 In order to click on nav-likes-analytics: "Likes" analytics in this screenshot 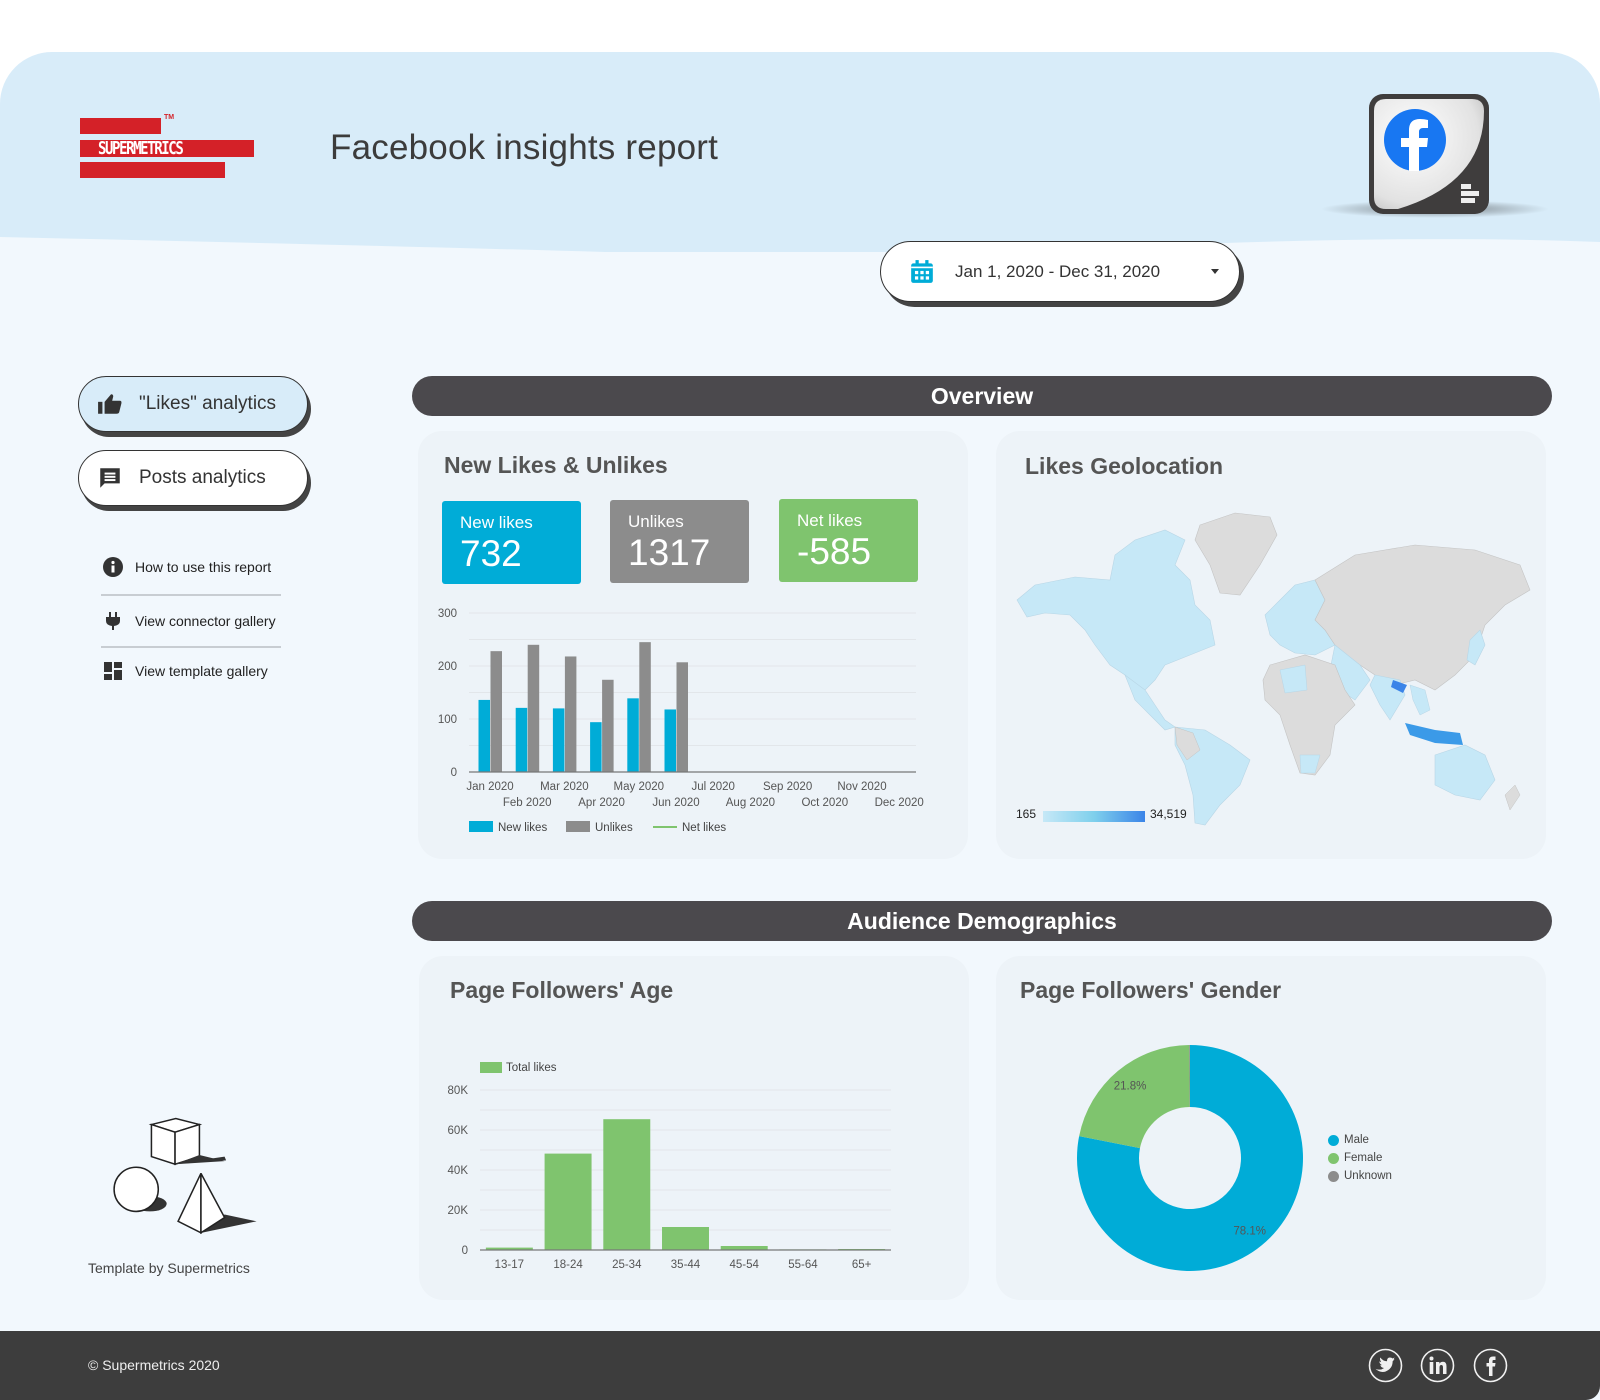, I will do `click(193, 404)`.